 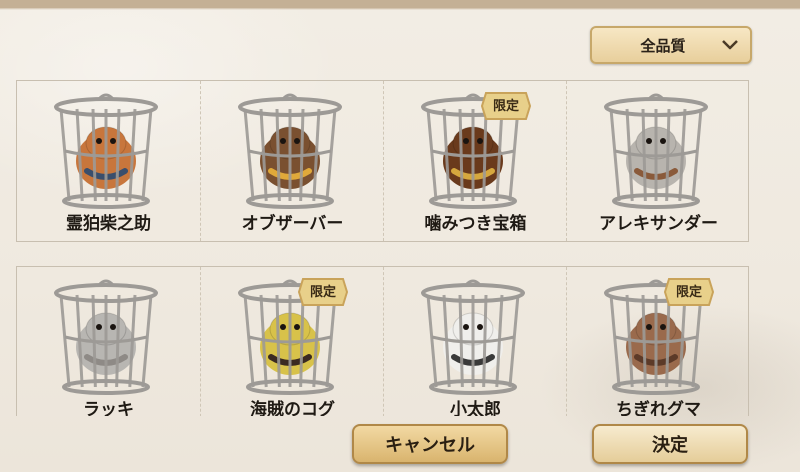 I want to click on cancel-button: キャンセル, so click(x=430, y=444).